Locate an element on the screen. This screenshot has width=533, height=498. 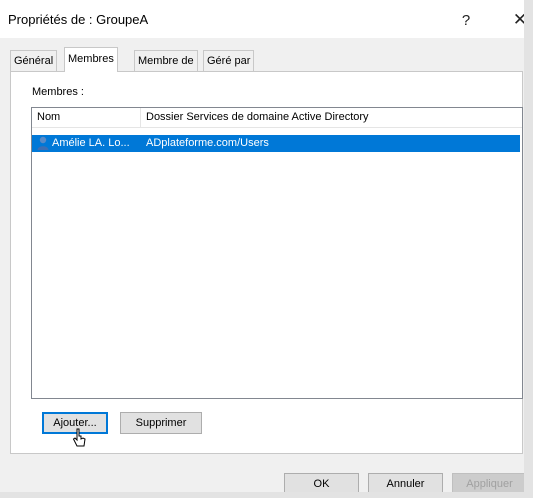
remove-button: Supprimer is located at coordinates (161, 423).